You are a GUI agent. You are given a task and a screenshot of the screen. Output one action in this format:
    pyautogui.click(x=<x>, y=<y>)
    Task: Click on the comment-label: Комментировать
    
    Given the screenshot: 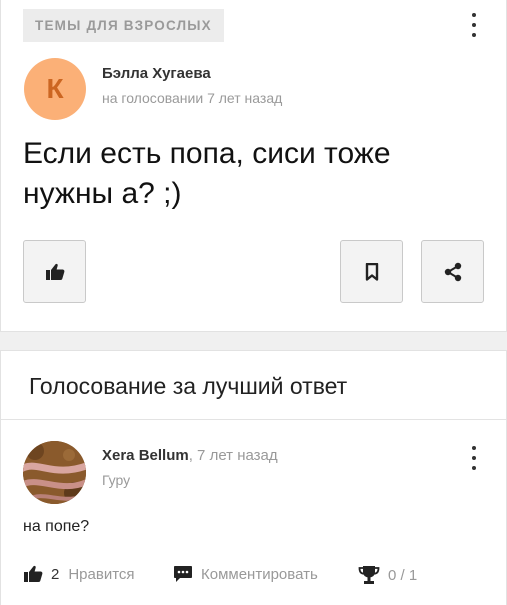 What is the action you would take?
    pyautogui.click(x=259, y=574)
    